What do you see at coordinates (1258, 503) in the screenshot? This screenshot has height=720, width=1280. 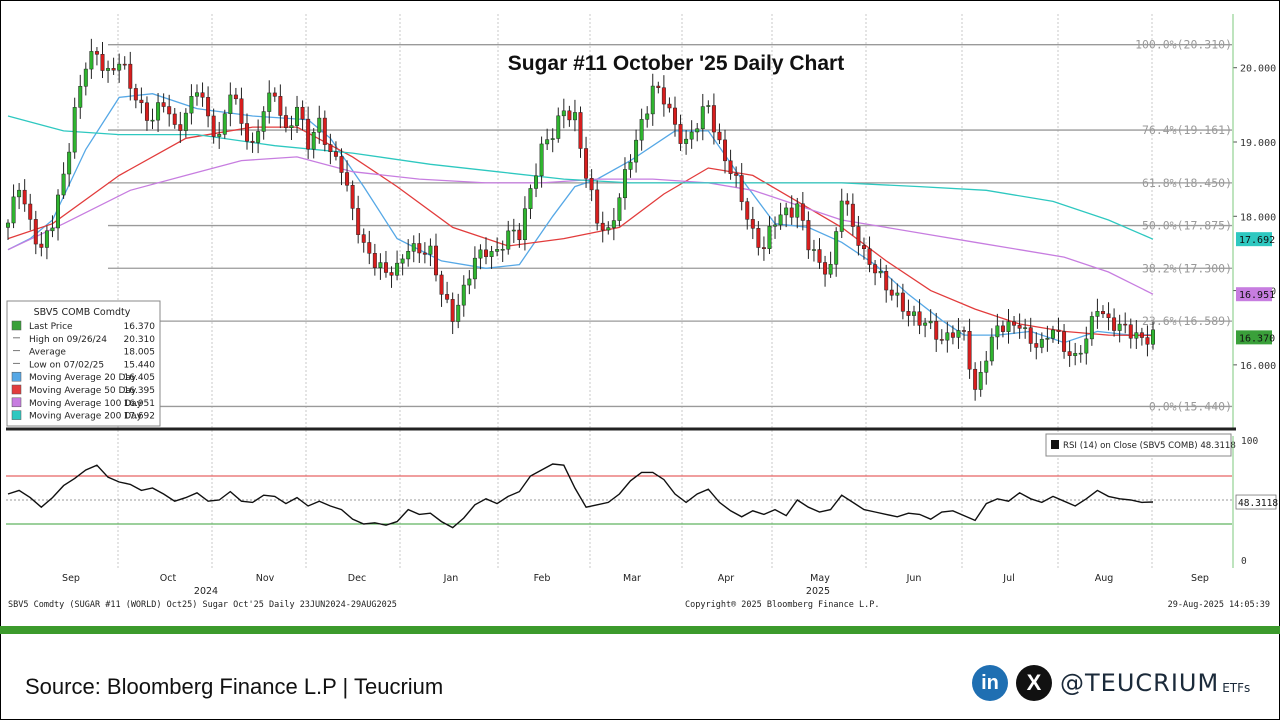 I see `rsi-value-label: 48.3118` at bounding box center [1258, 503].